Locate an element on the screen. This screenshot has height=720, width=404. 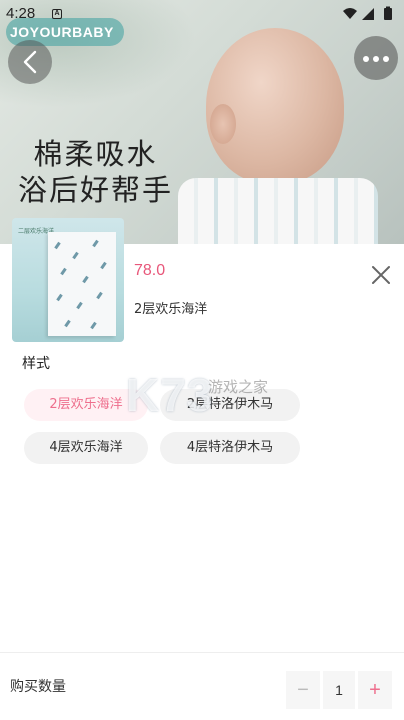
divider is located at coordinates (202, 652).